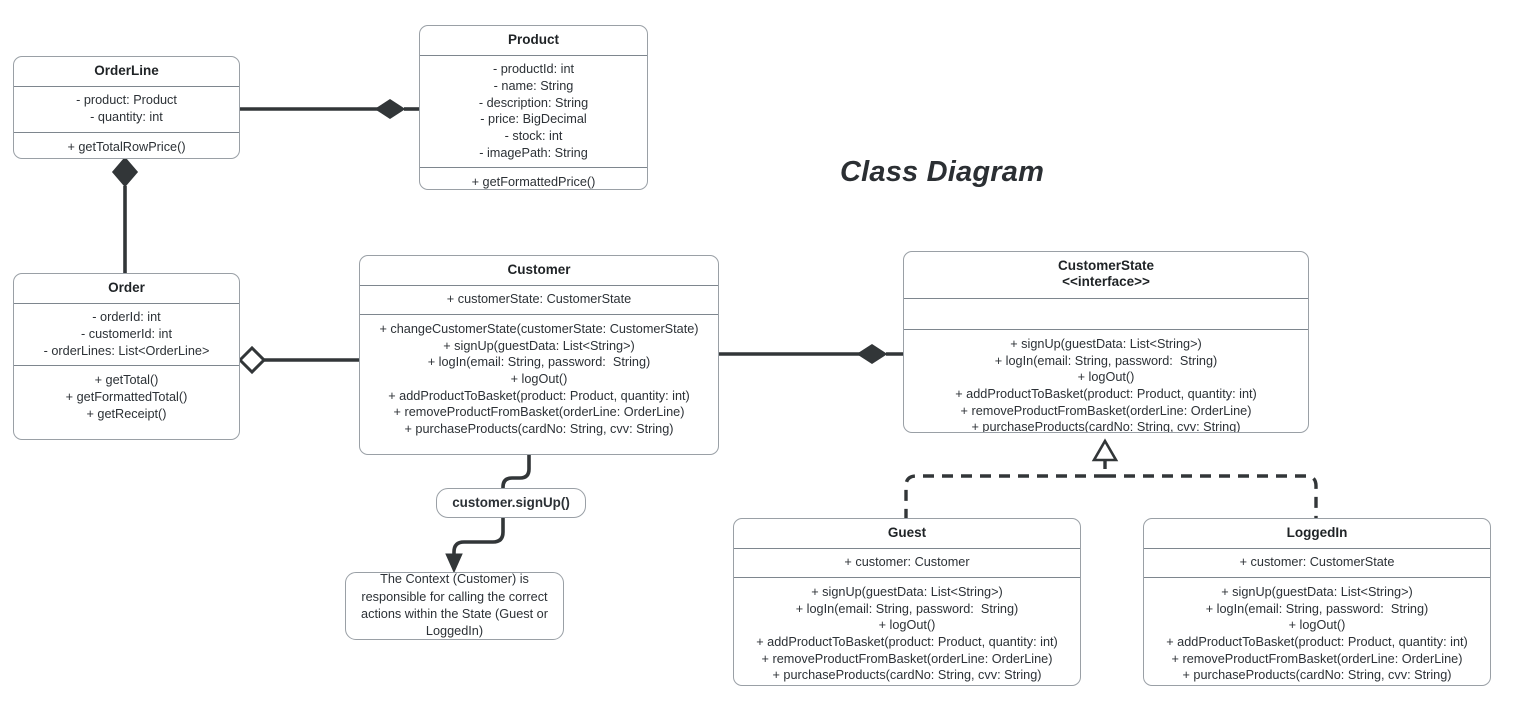  I want to click on attribute-row: + customer: CustomerState, so click(1317, 562).